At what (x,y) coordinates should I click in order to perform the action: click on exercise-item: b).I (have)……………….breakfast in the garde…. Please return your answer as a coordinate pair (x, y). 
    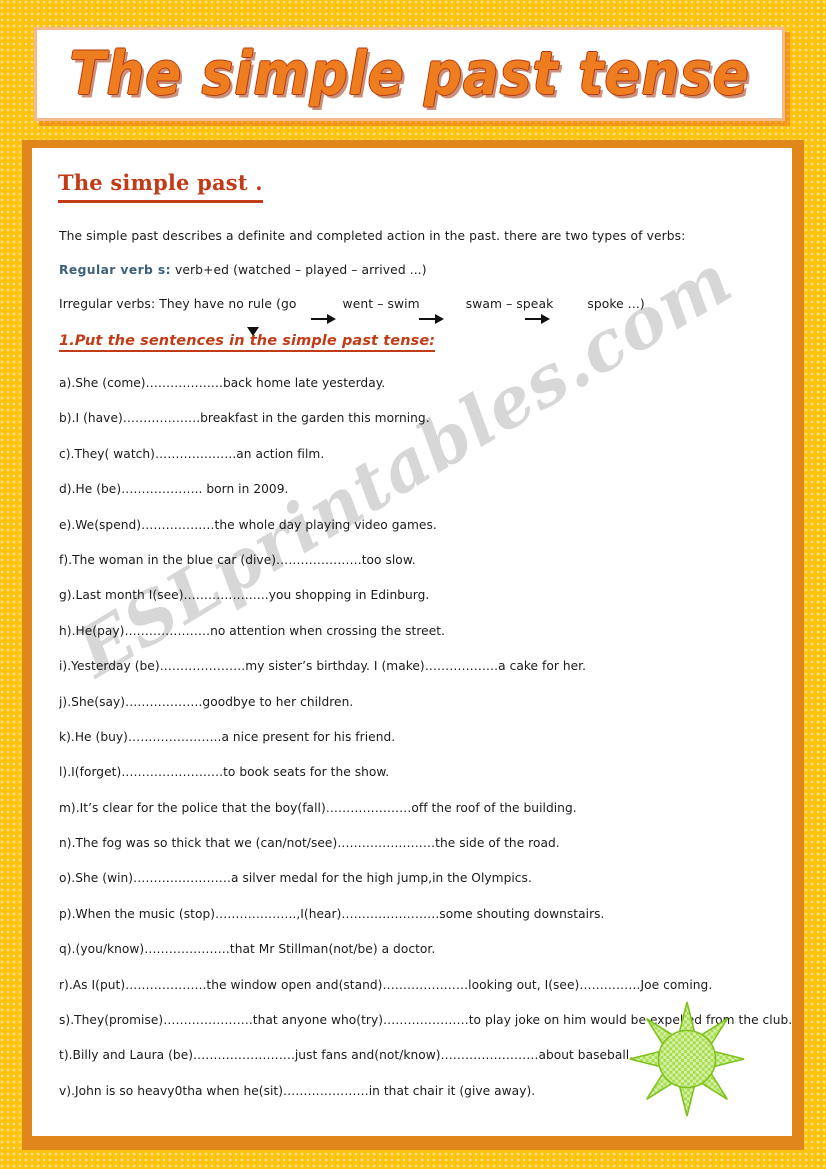
    Looking at the image, I should click on (244, 418).